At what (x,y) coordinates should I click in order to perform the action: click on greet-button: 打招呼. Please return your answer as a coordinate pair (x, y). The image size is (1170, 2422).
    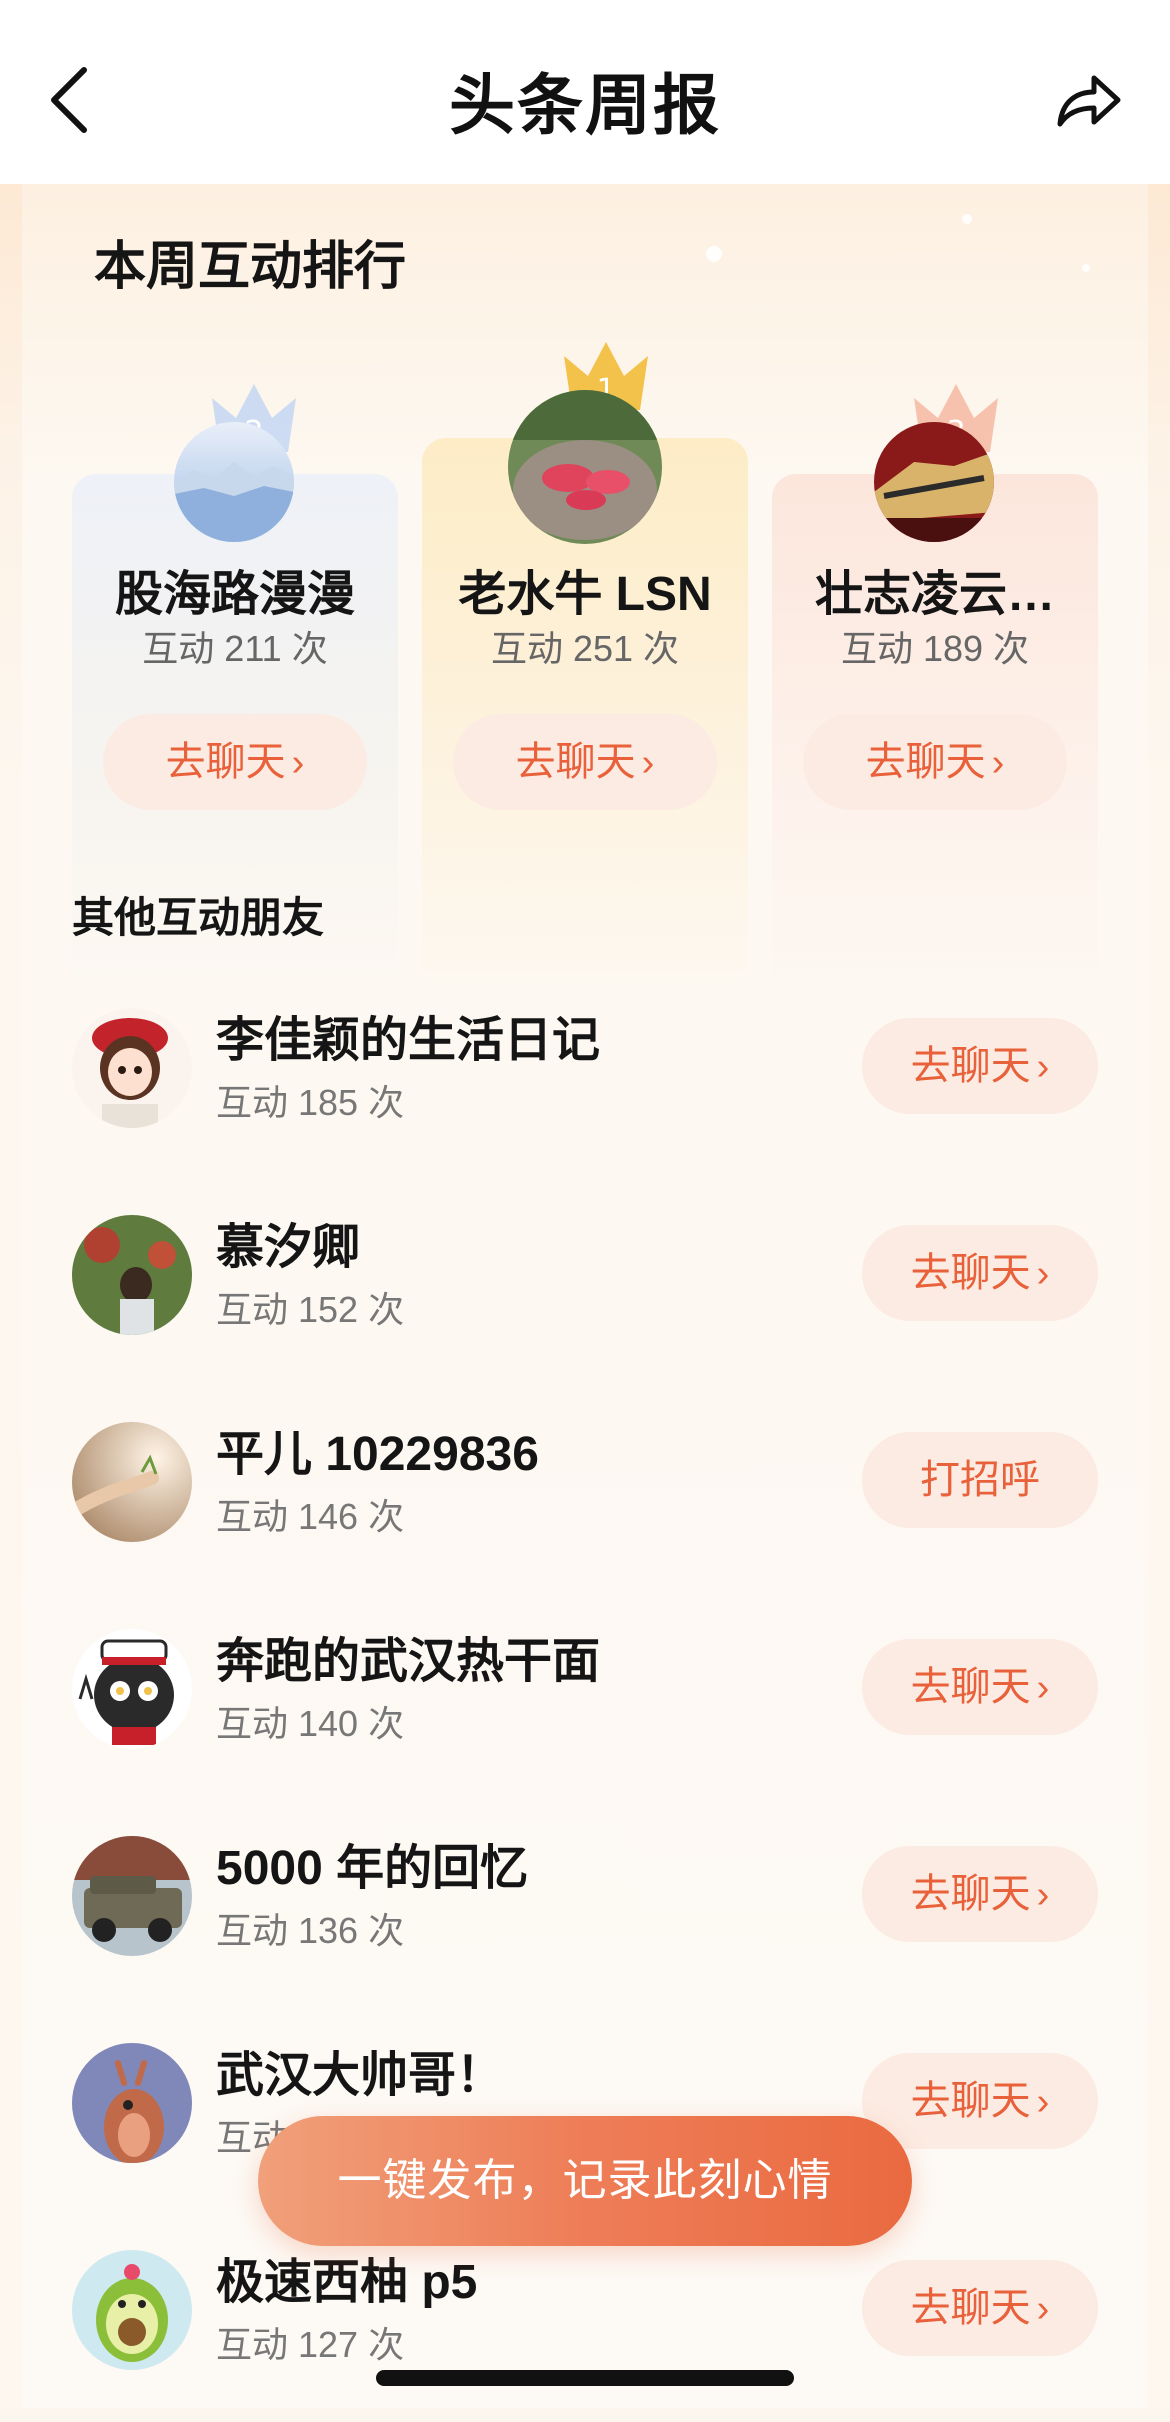
    Looking at the image, I should click on (980, 1480).